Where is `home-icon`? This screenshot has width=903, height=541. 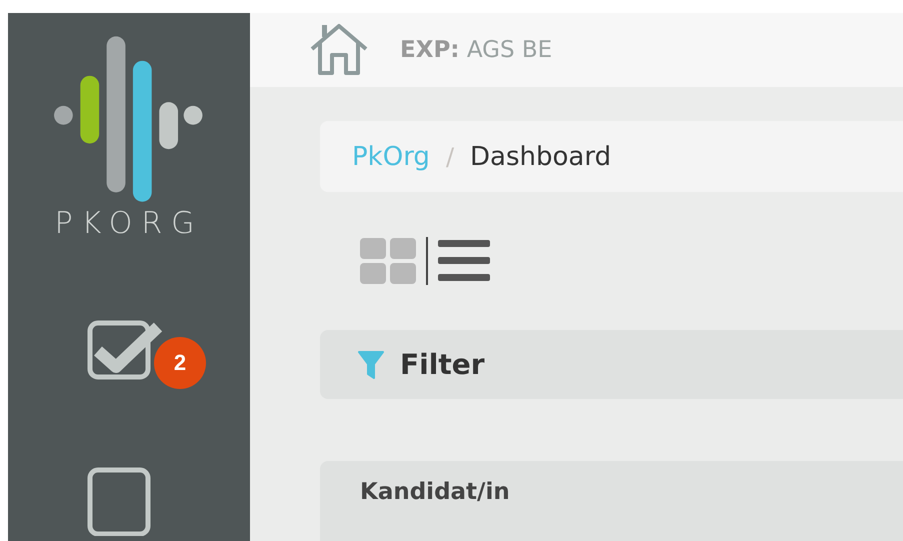
home-icon is located at coordinates (339, 50).